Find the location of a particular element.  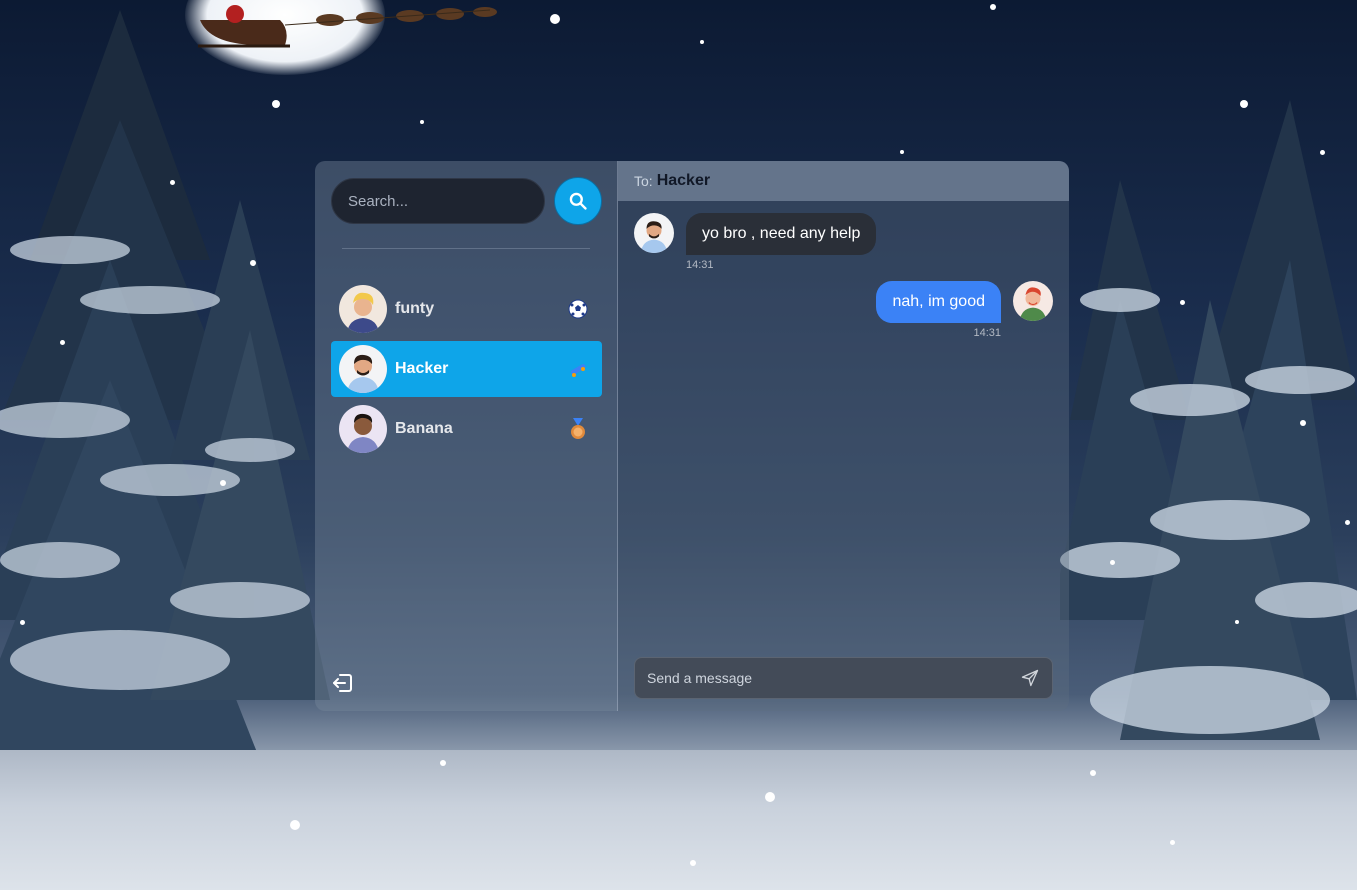

search-button is located at coordinates (578, 201).